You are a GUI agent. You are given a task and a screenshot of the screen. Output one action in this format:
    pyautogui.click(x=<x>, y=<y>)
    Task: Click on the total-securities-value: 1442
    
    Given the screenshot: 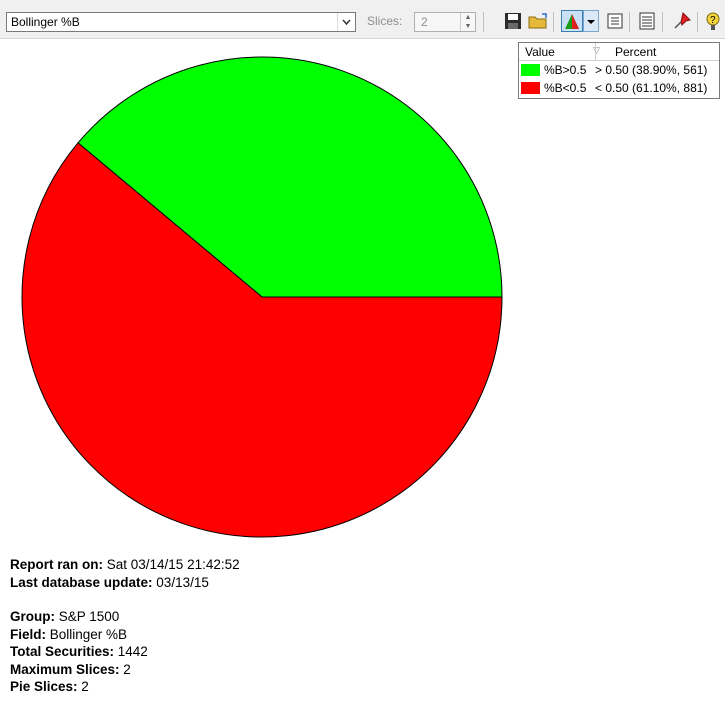 What is the action you would take?
    pyautogui.click(x=131, y=651)
    